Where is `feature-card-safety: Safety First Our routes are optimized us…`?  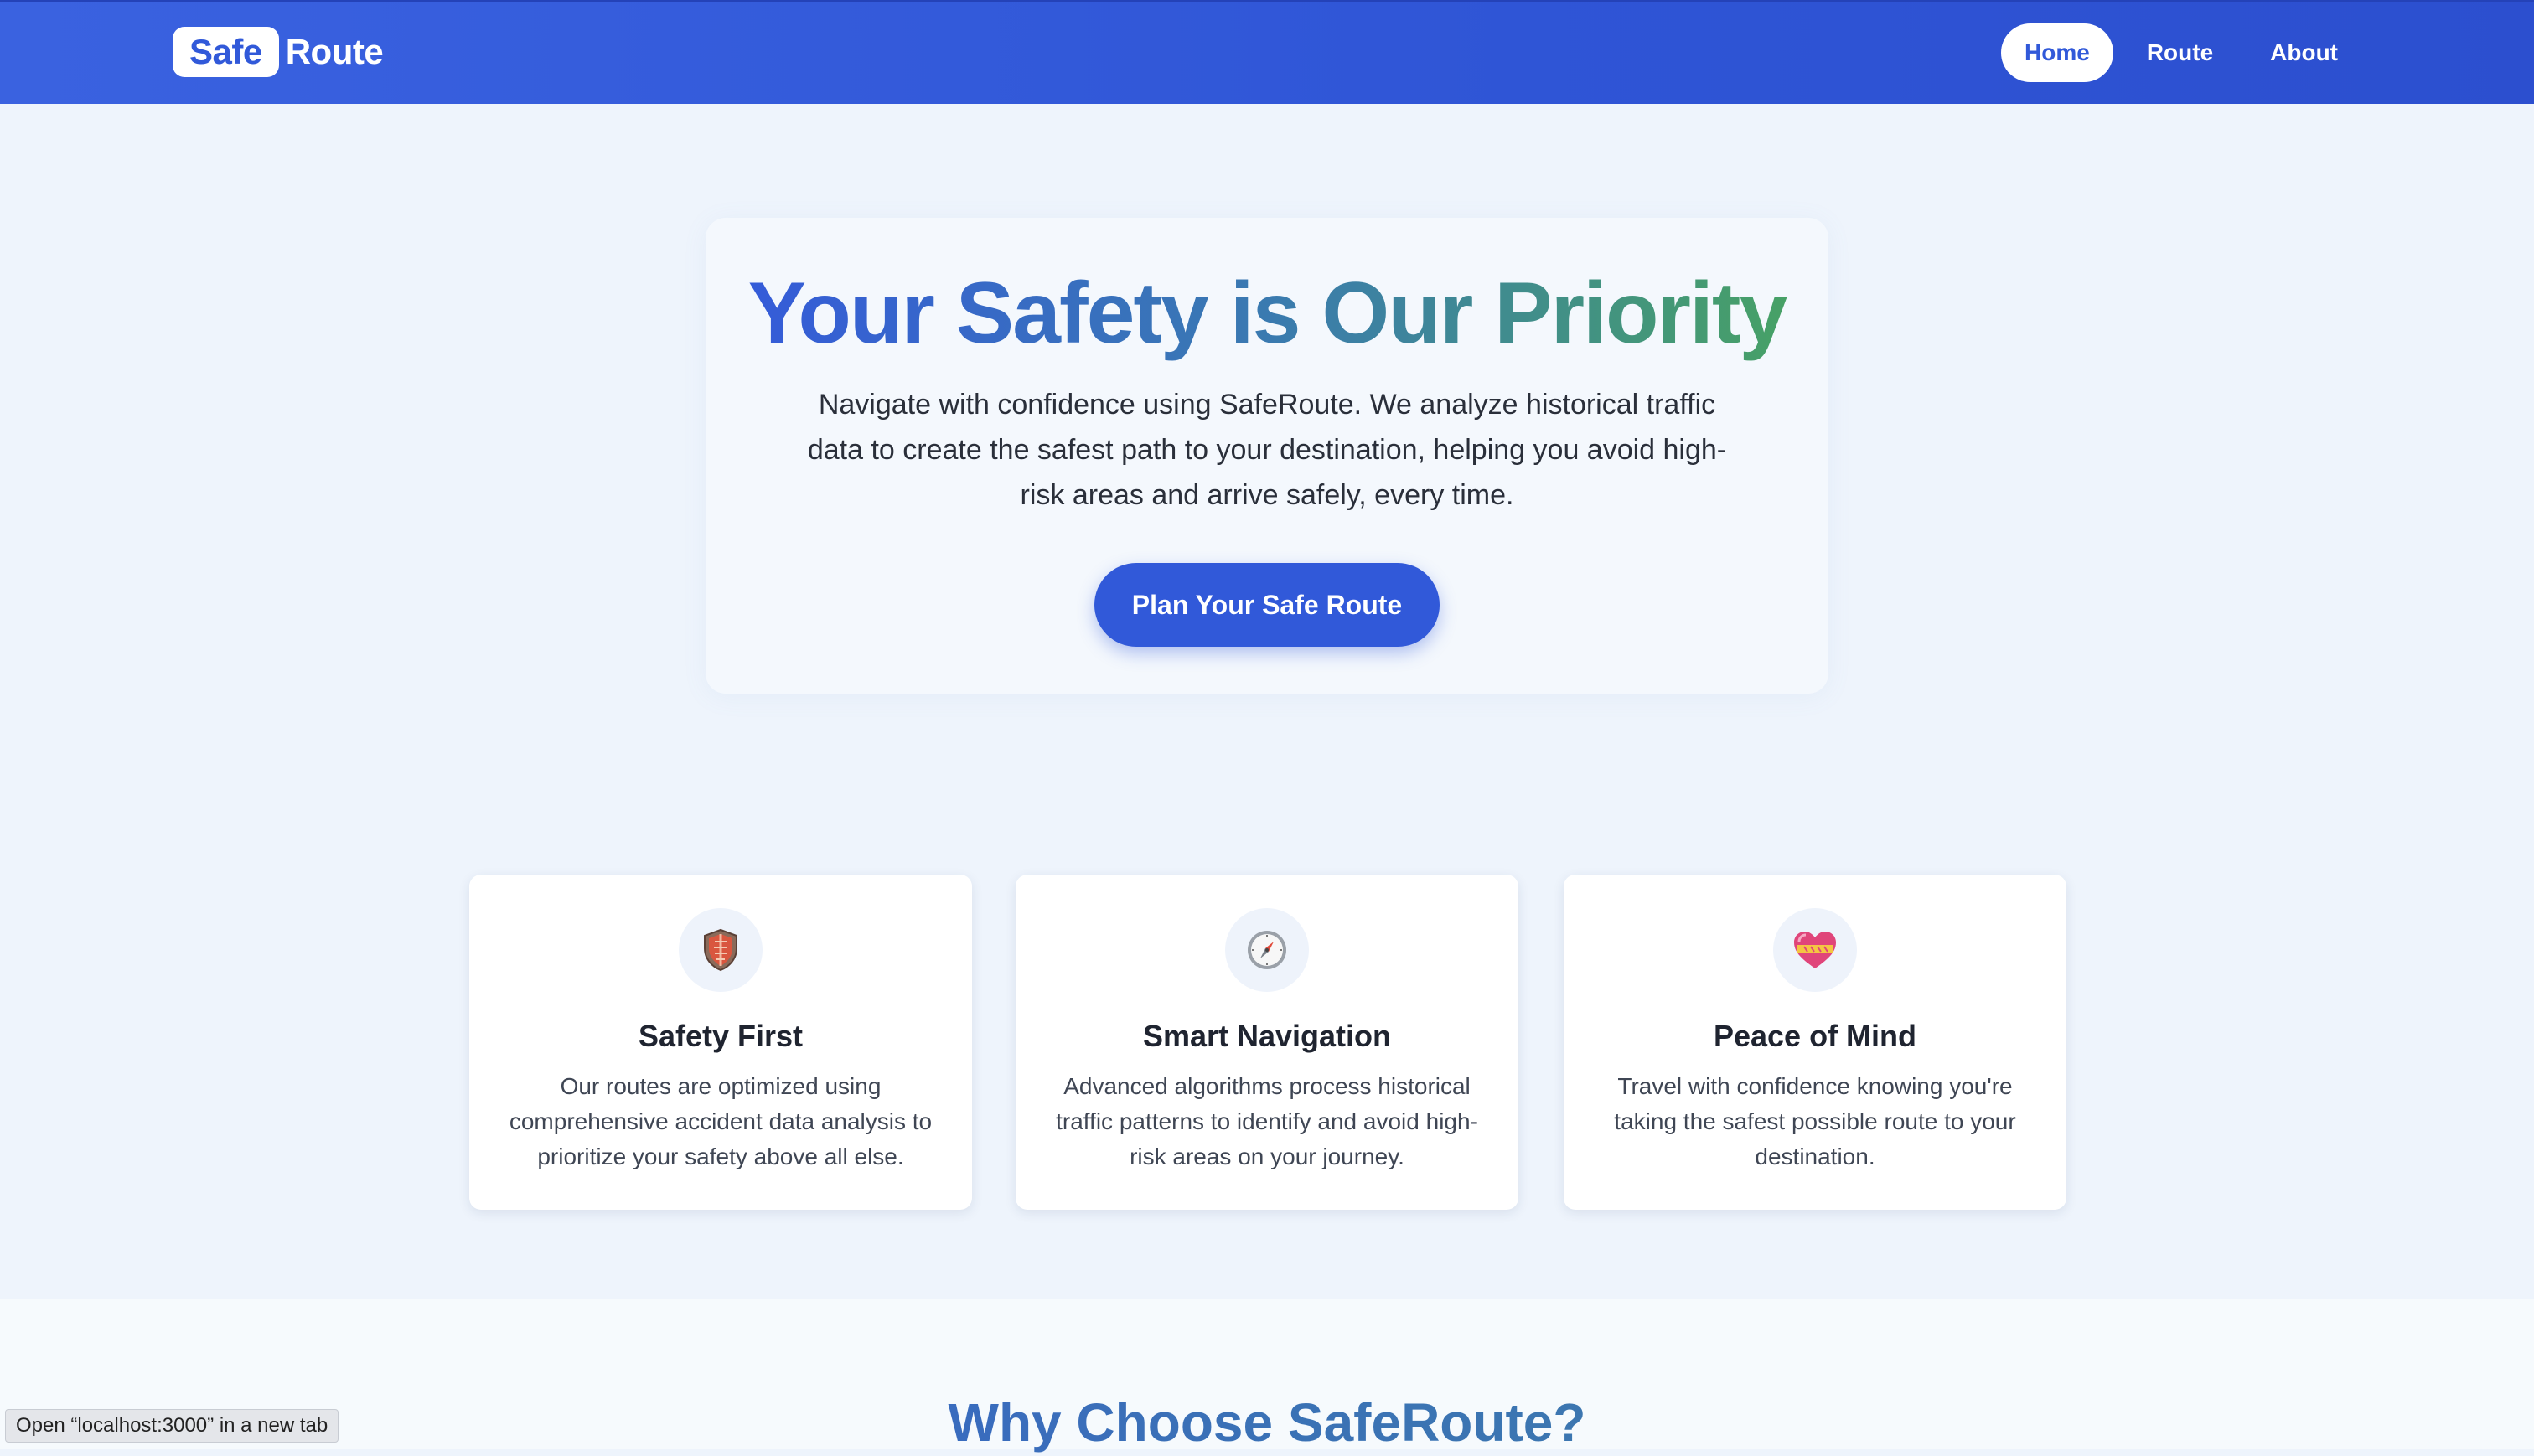
feature-card-safety: Safety First Our routes are optimized us… is located at coordinates (720, 1042).